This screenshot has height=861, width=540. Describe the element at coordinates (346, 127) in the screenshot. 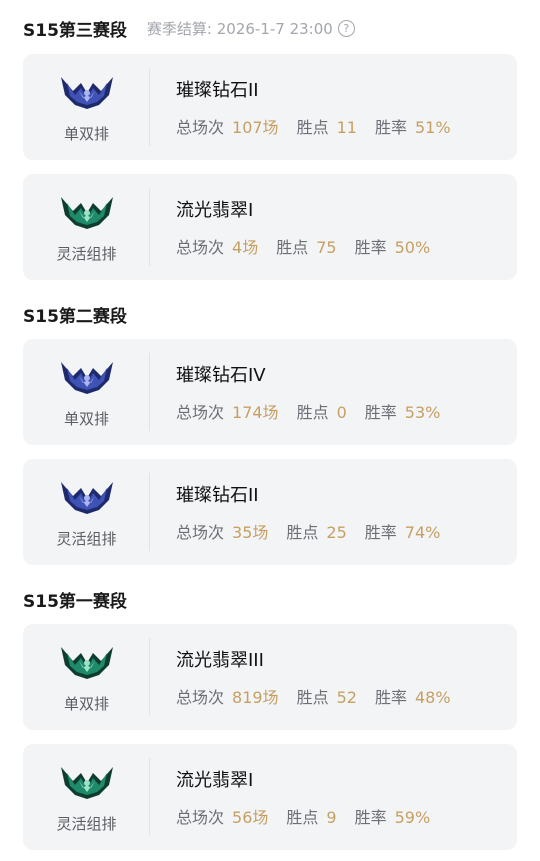

I see `points-value: 11` at that location.